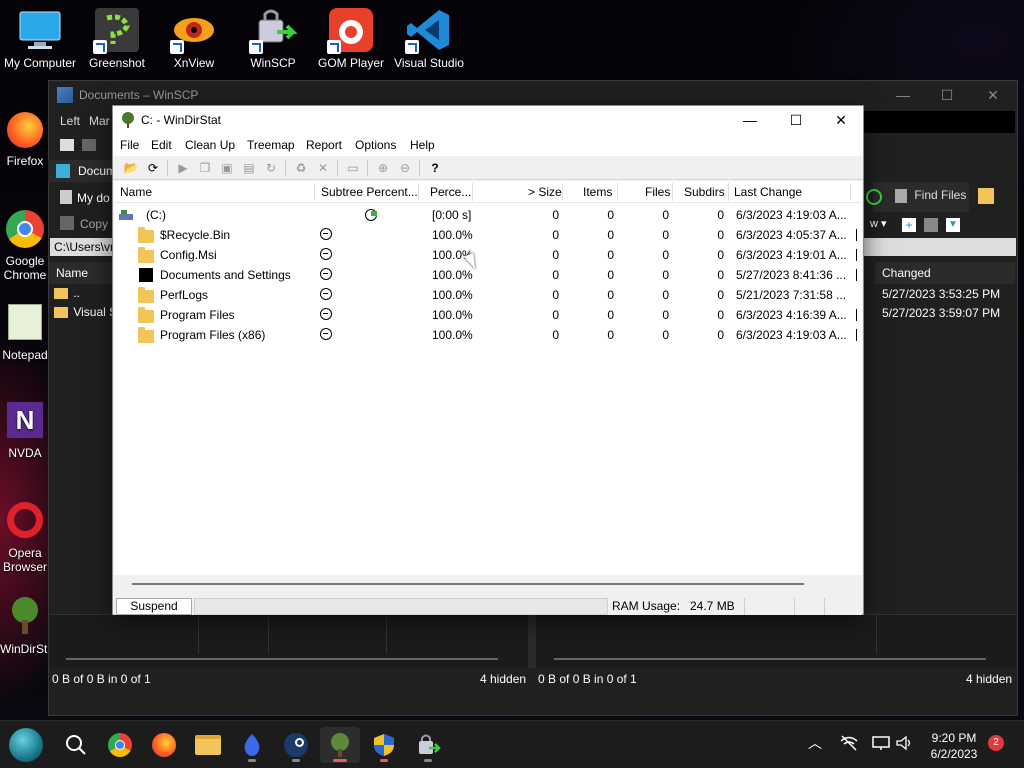 The image size is (1024, 768). I want to click on desktop-icon-windirstat: WinDirStat, so click(25, 629).